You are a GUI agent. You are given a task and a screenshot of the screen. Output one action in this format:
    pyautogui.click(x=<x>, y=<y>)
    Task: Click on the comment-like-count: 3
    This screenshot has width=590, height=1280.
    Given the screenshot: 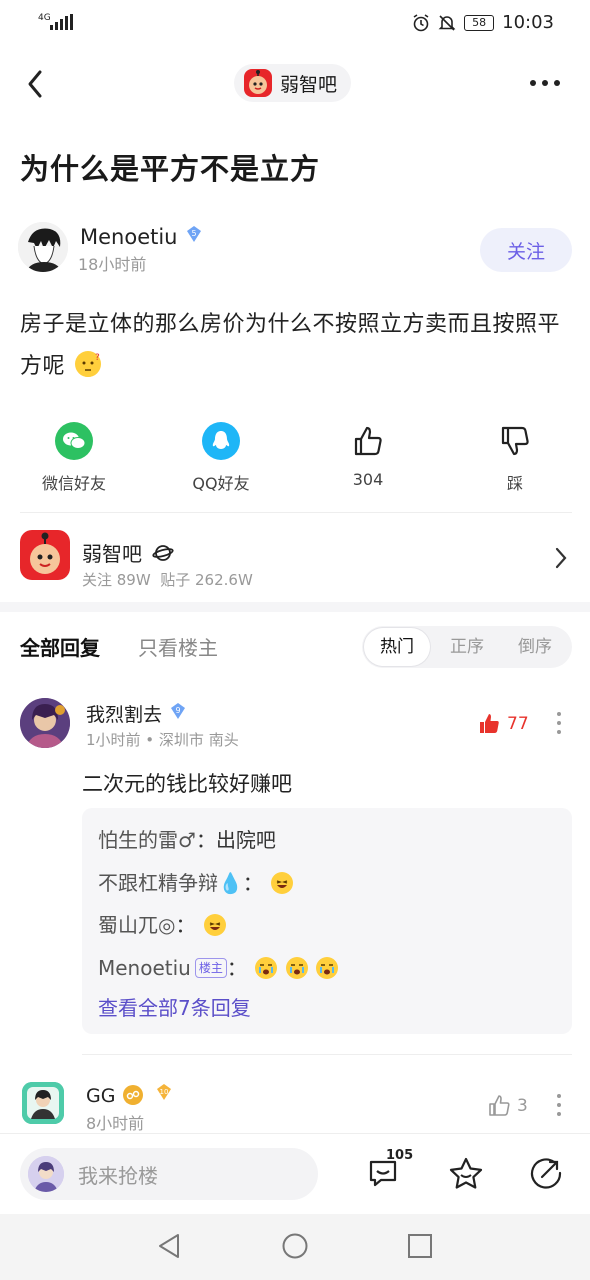 What is the action you would take?
    pyautogui.click(x=522, y=1106)
    